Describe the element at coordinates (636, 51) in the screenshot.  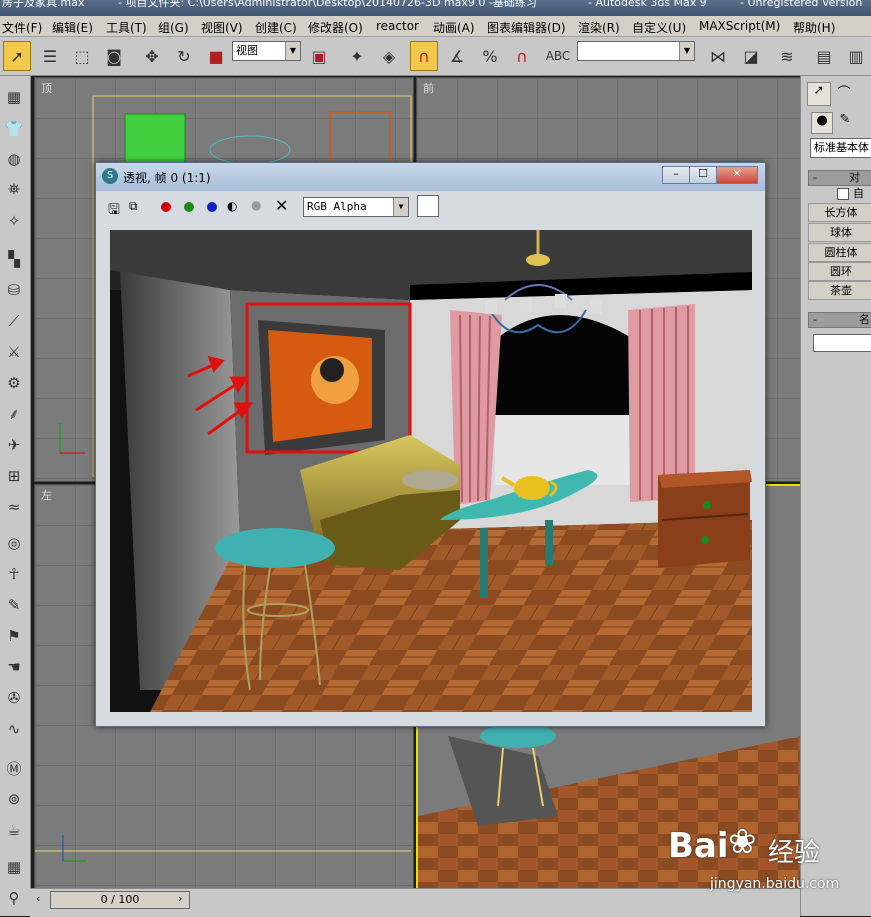
I see `named-selection-dropdown: ▼` at that location.